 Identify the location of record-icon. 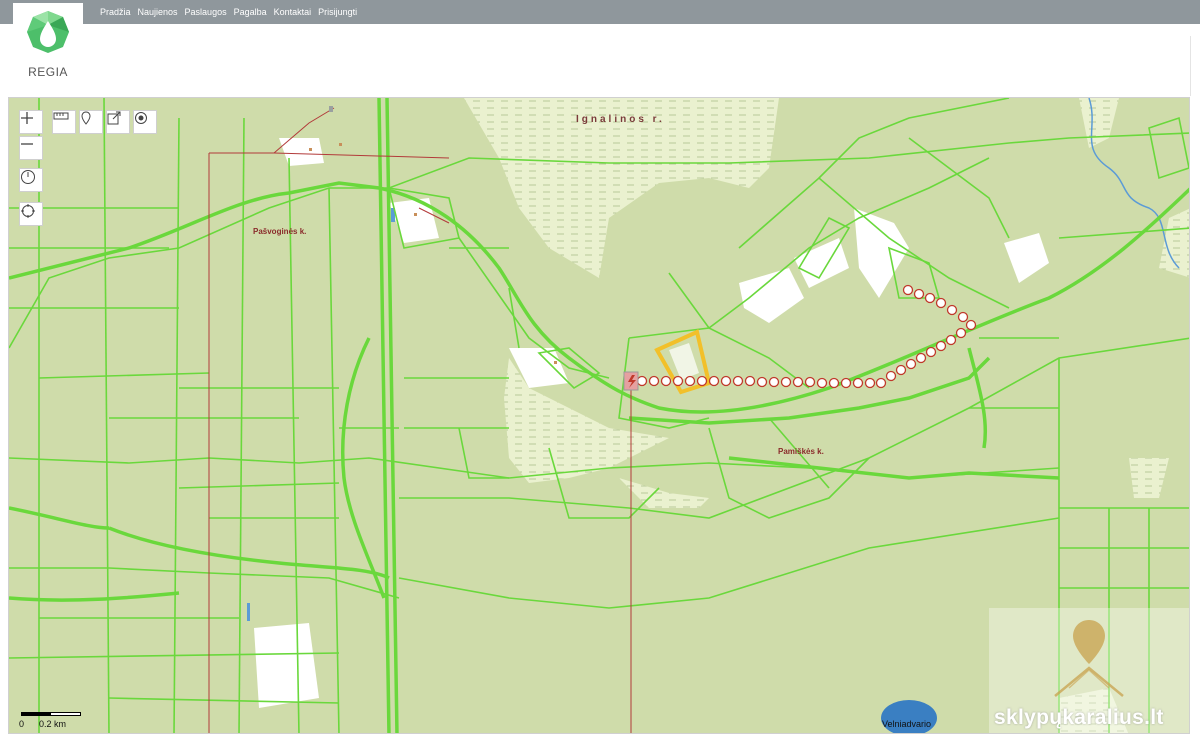
(141, 118).